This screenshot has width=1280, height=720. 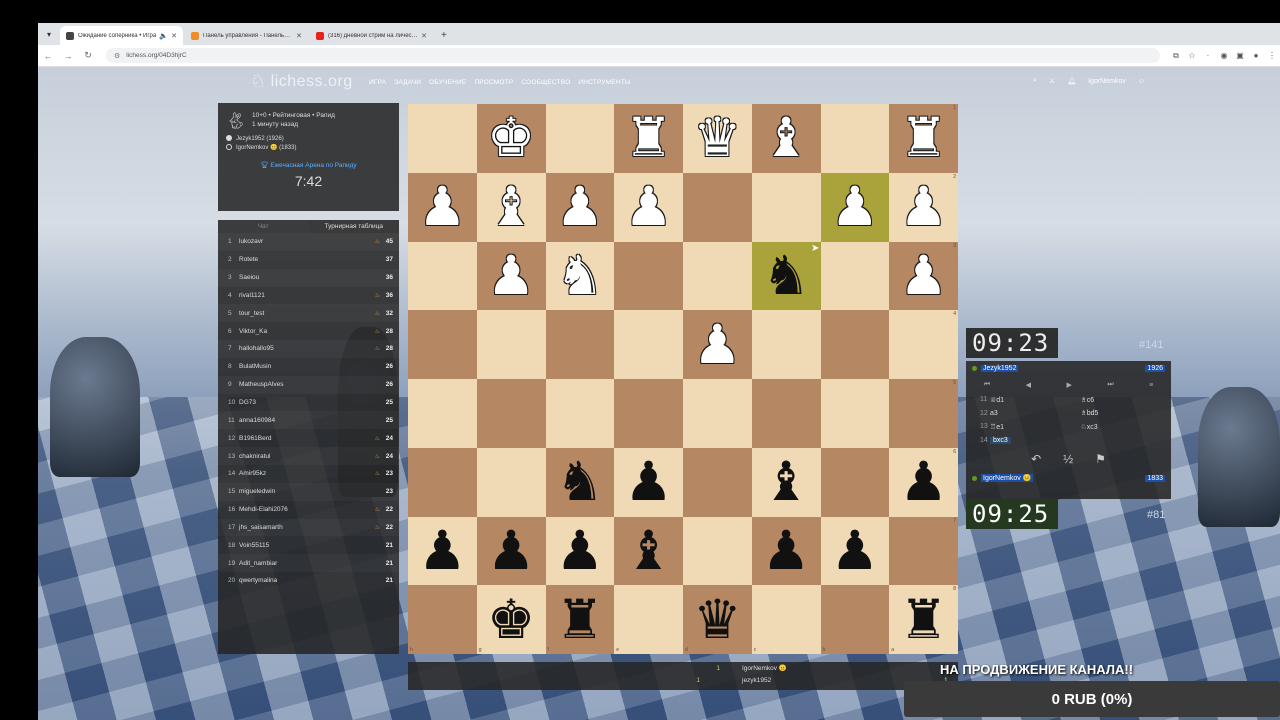 I want to click on standing-name: DG73, so click(x=310, y=402).